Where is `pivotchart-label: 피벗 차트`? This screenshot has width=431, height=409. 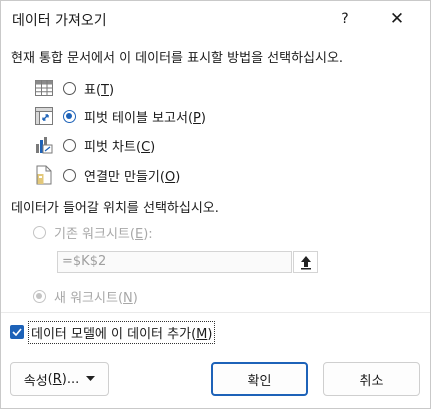 pivotchart-label: 피벗 차트 is located at coordinates (110, 147).